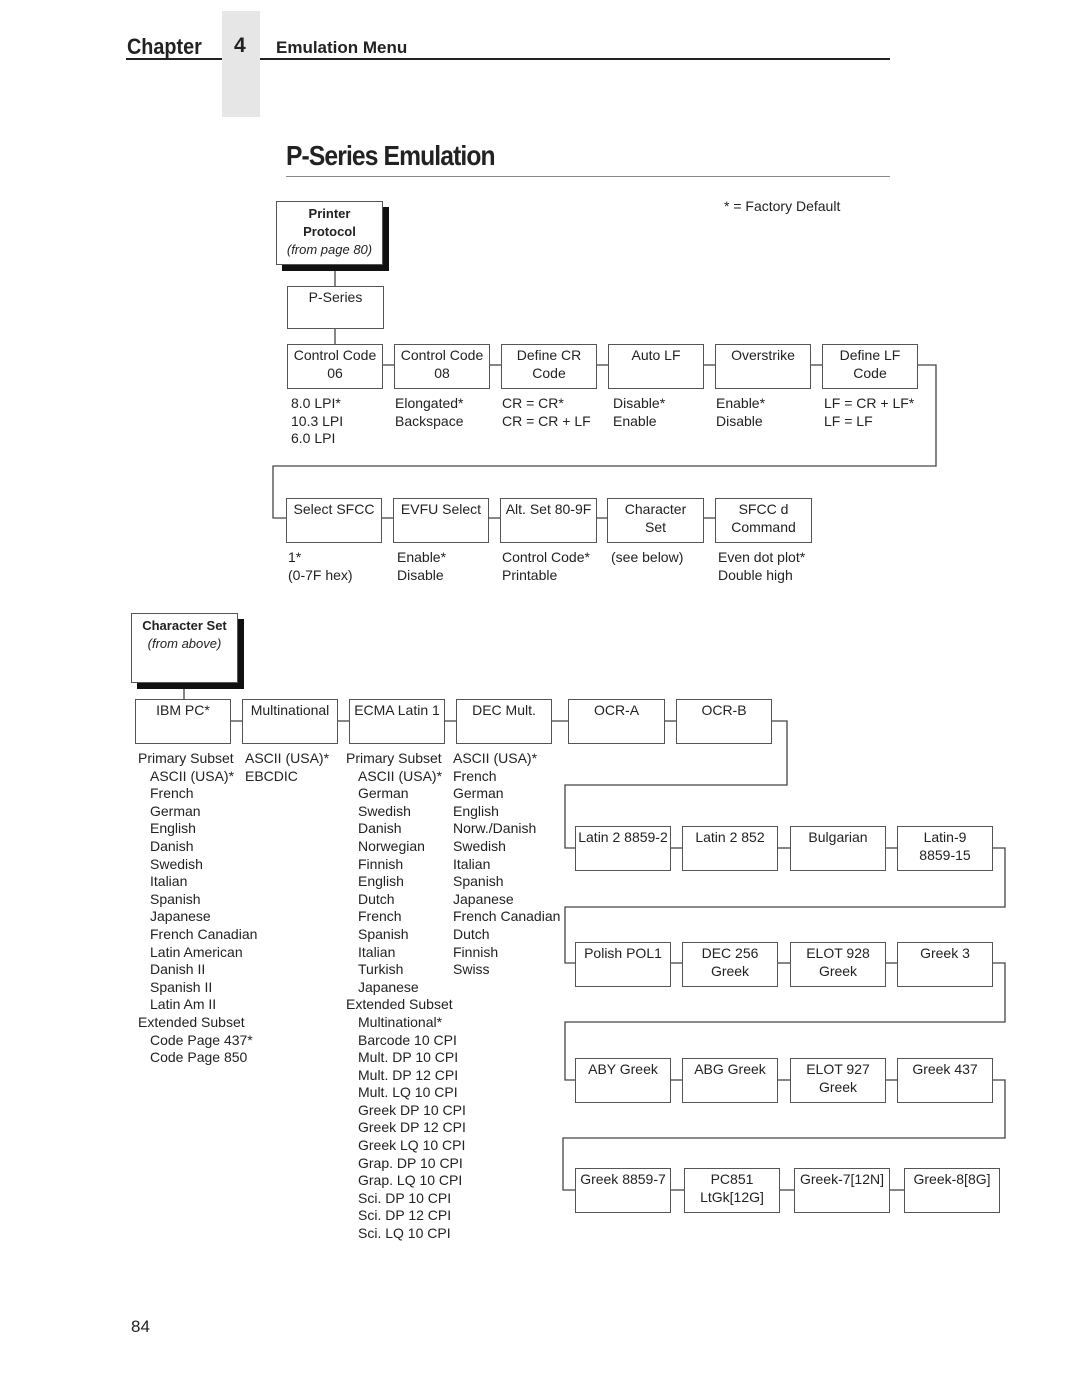 The image size is (1080, 1397). I want to click on option: LF = CR + LF*, so click(869, 403).